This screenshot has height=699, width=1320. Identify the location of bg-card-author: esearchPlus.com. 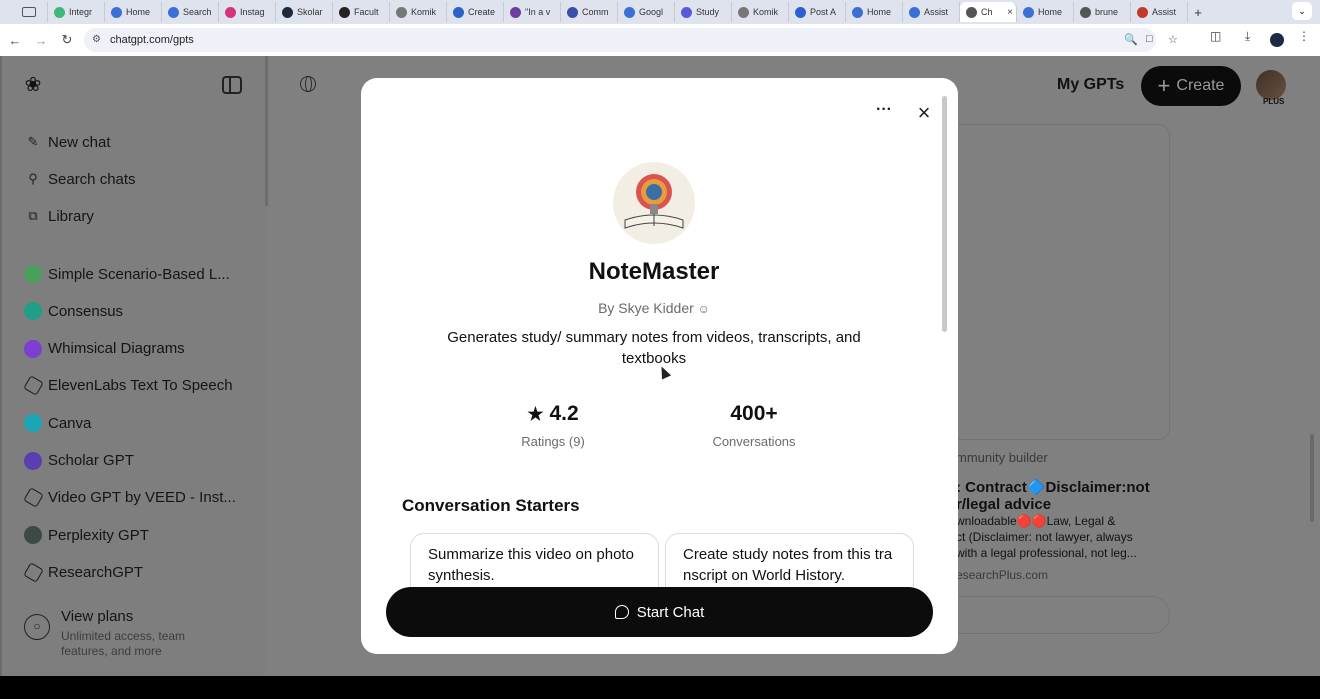
(1002, 575).